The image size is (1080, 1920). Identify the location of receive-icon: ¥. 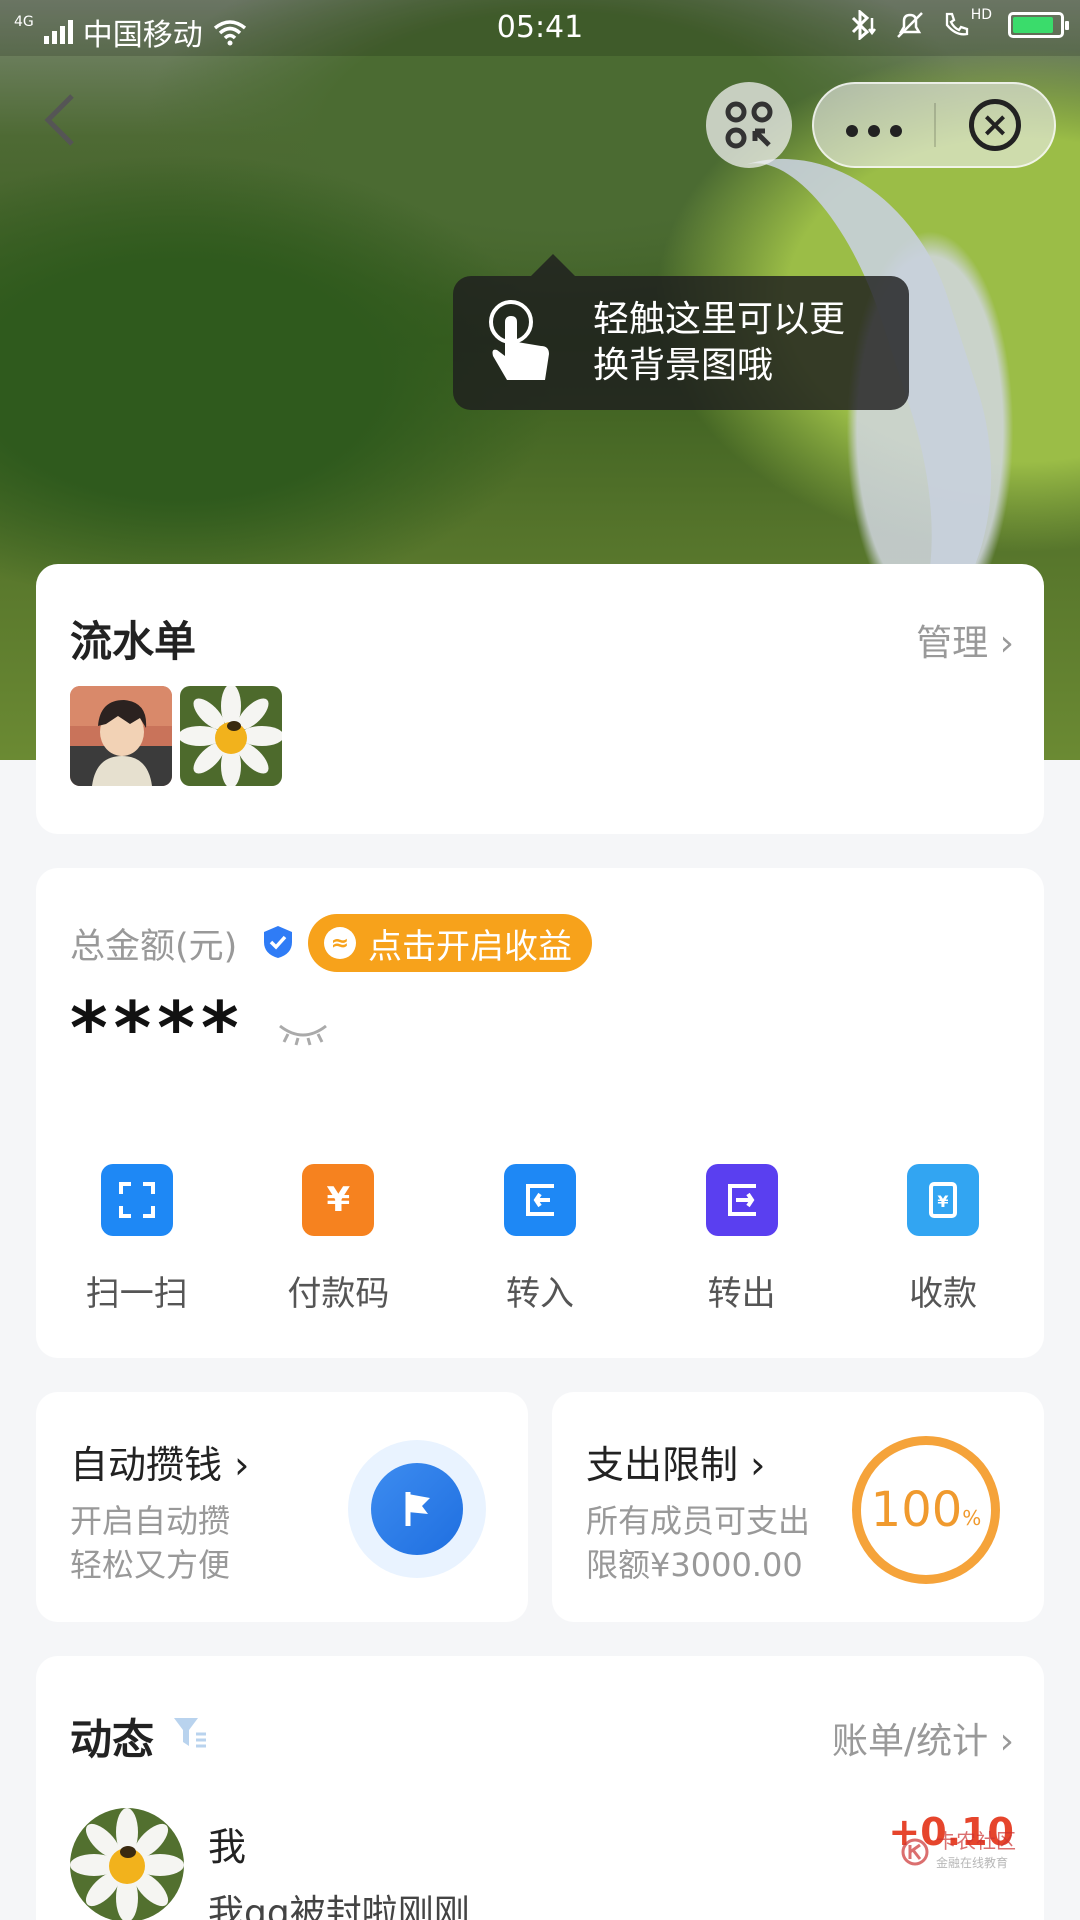
(943, 1200).